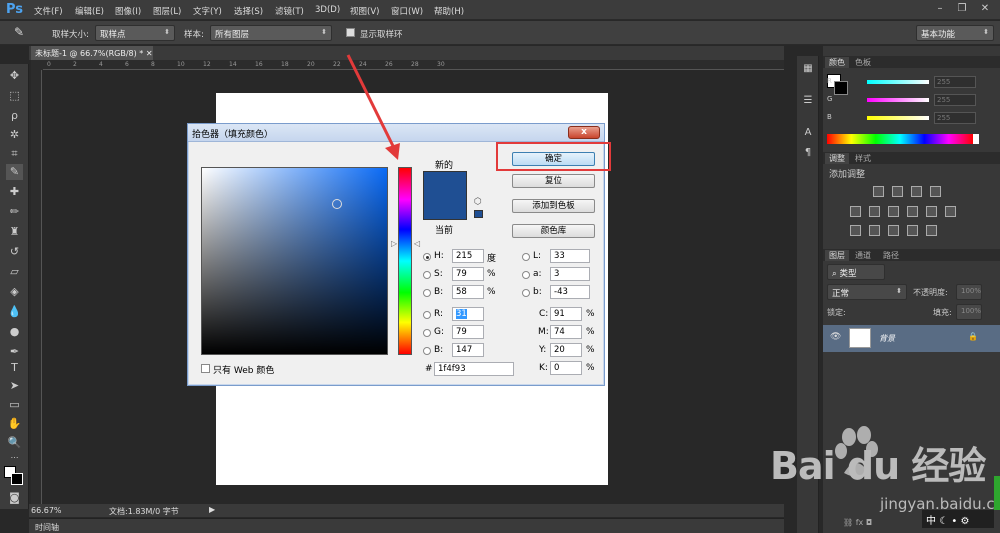 This screenshot has height=533, width=1000. I want to click on color-libraries-button: 颜色库, so click(553, 231).